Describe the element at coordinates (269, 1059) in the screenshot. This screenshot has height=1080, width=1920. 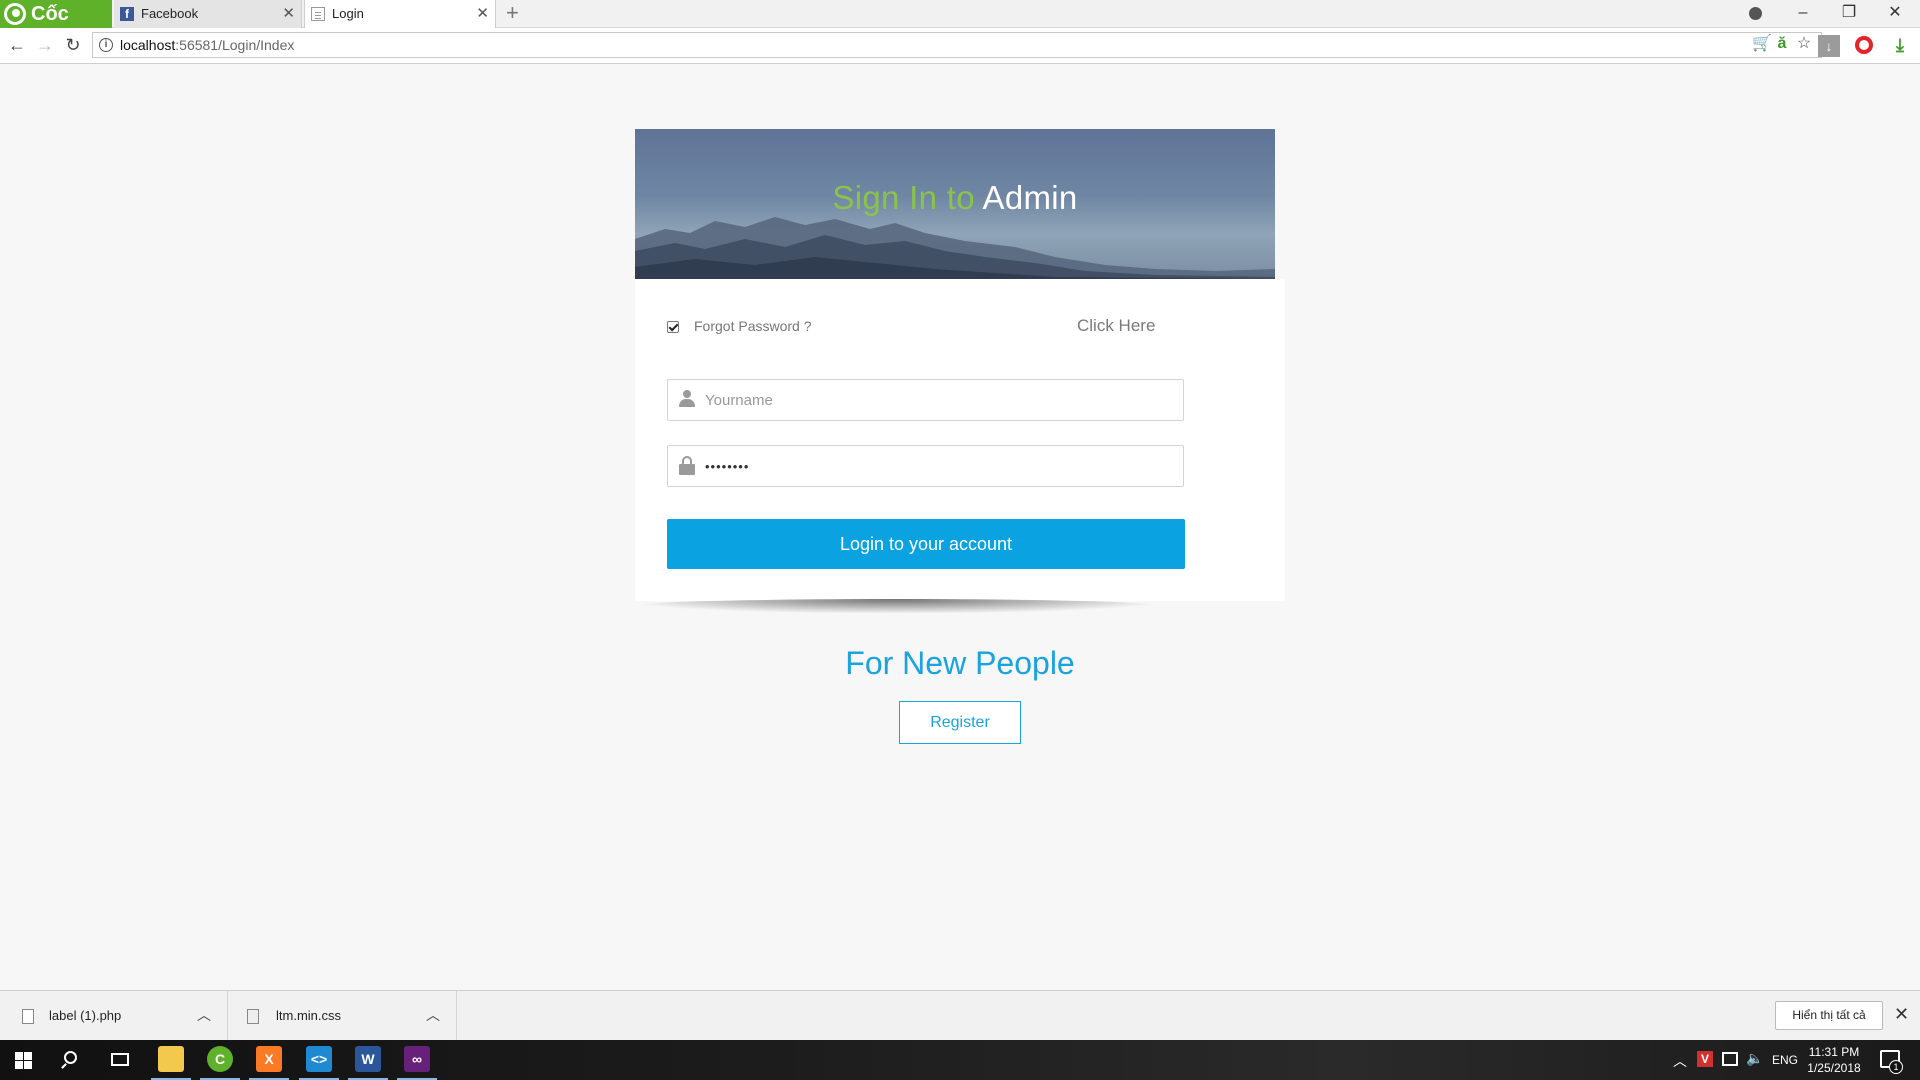
I see `xampp-icon: X` at that location.